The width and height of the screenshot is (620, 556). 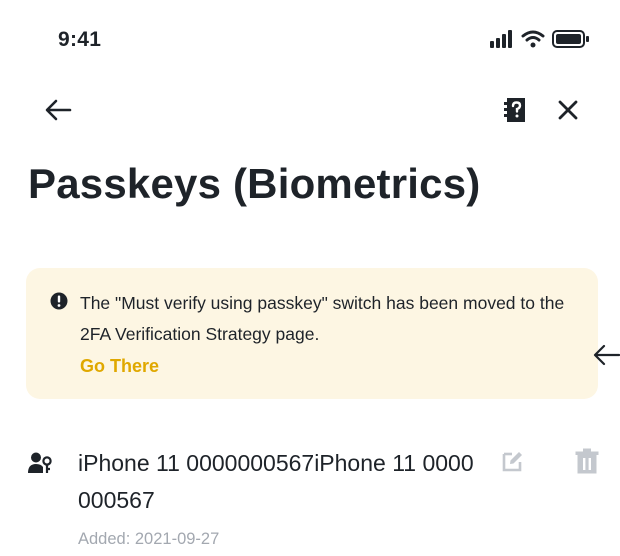 I want to click on help-button, so click(x=516, y=110).